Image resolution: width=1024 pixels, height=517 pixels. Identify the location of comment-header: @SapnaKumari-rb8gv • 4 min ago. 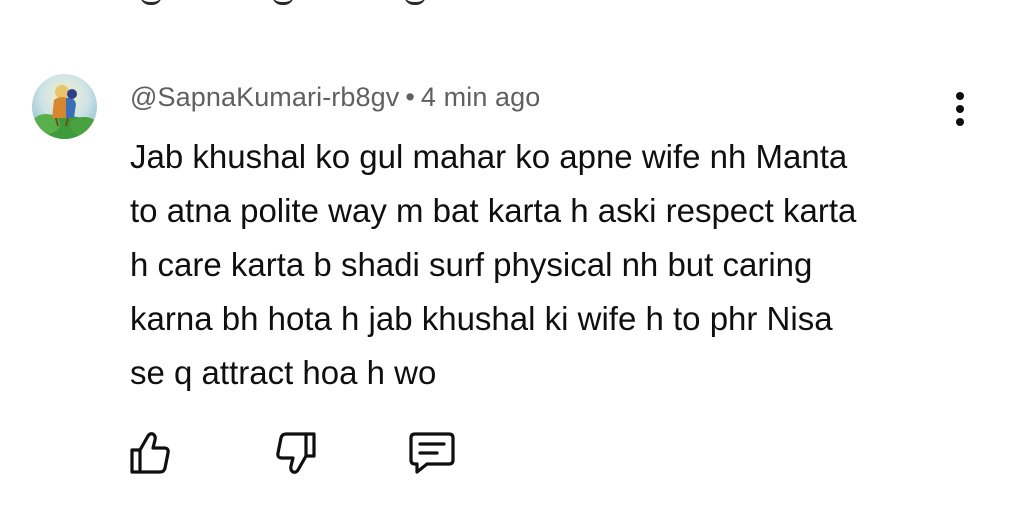
(335, 97).